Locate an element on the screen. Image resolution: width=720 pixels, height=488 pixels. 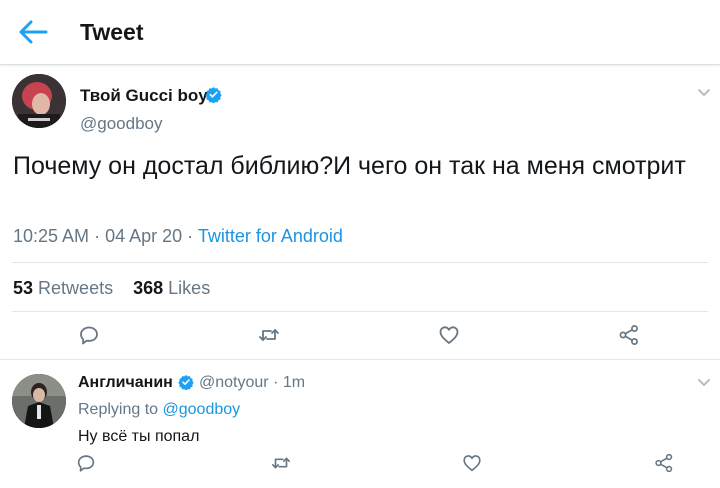
replying-label: Replying to is located at coordinates (118, 409).